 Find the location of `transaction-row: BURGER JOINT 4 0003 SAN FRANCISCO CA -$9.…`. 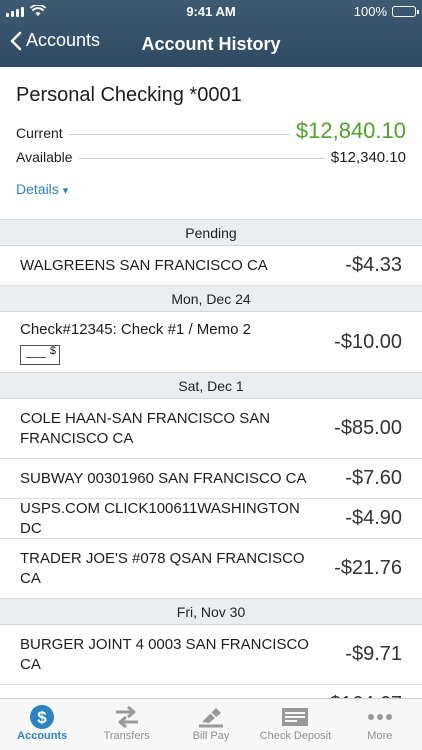

transaction-row: BURGER JOINT 4 0003 SAN FRANCISCO CA -$9.… is located at coordinates (211, 655).